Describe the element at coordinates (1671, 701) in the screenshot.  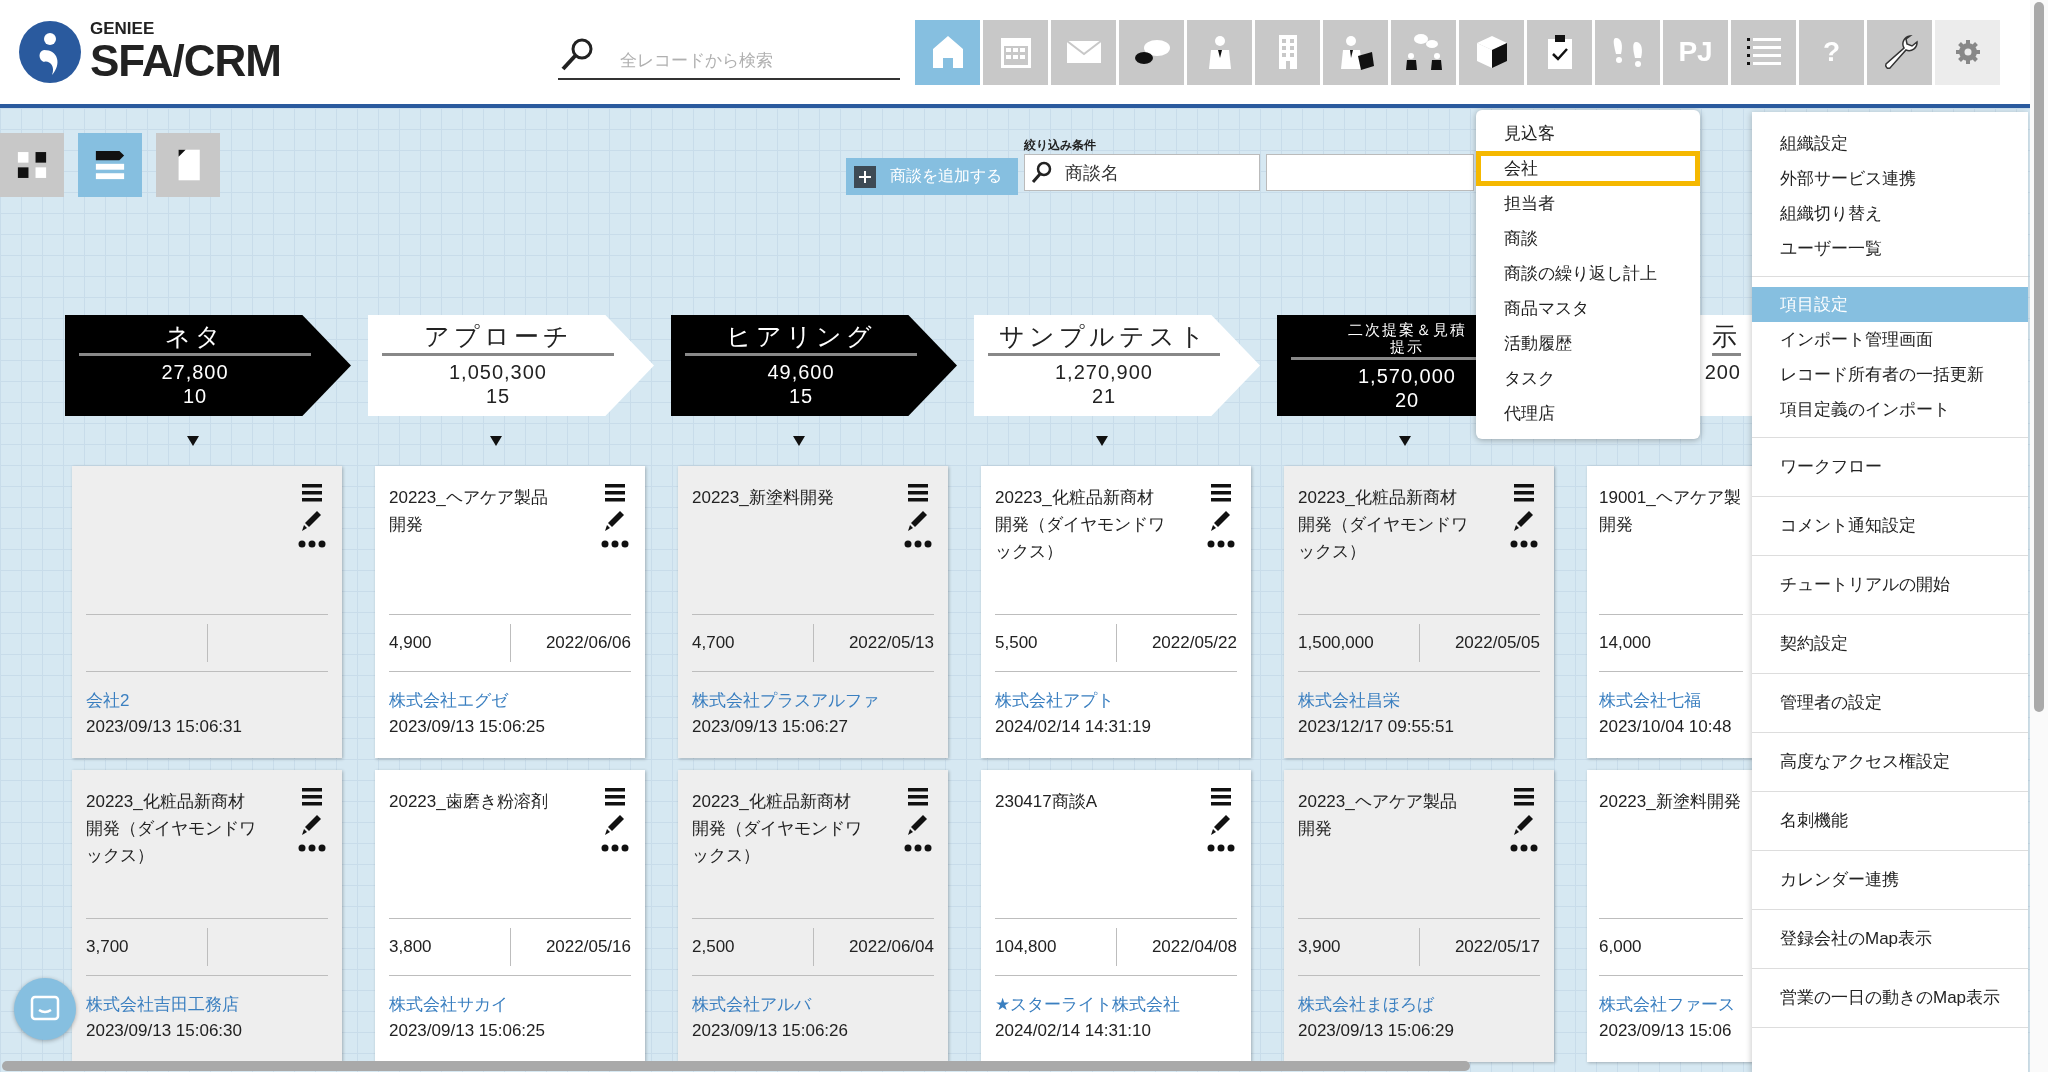
I see `company-link: 株式会社七福` at that location.